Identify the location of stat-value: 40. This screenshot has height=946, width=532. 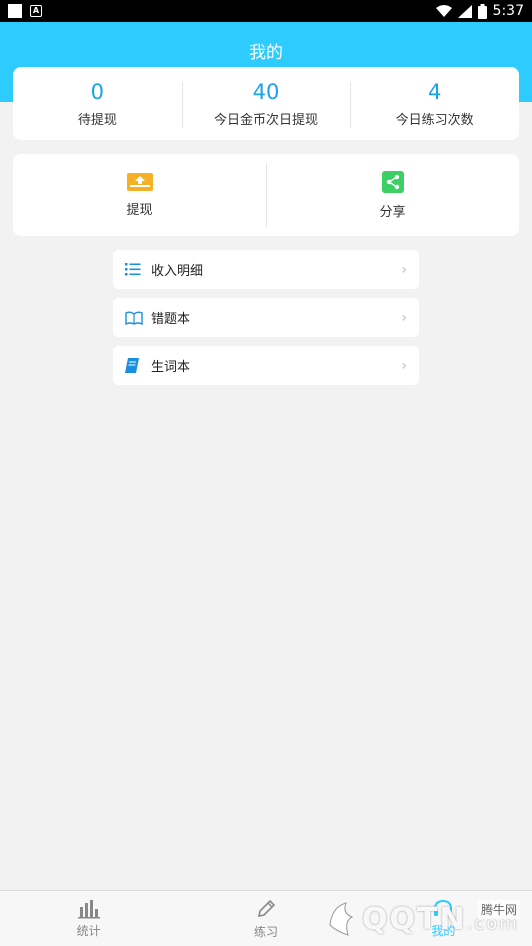
(266, 92).